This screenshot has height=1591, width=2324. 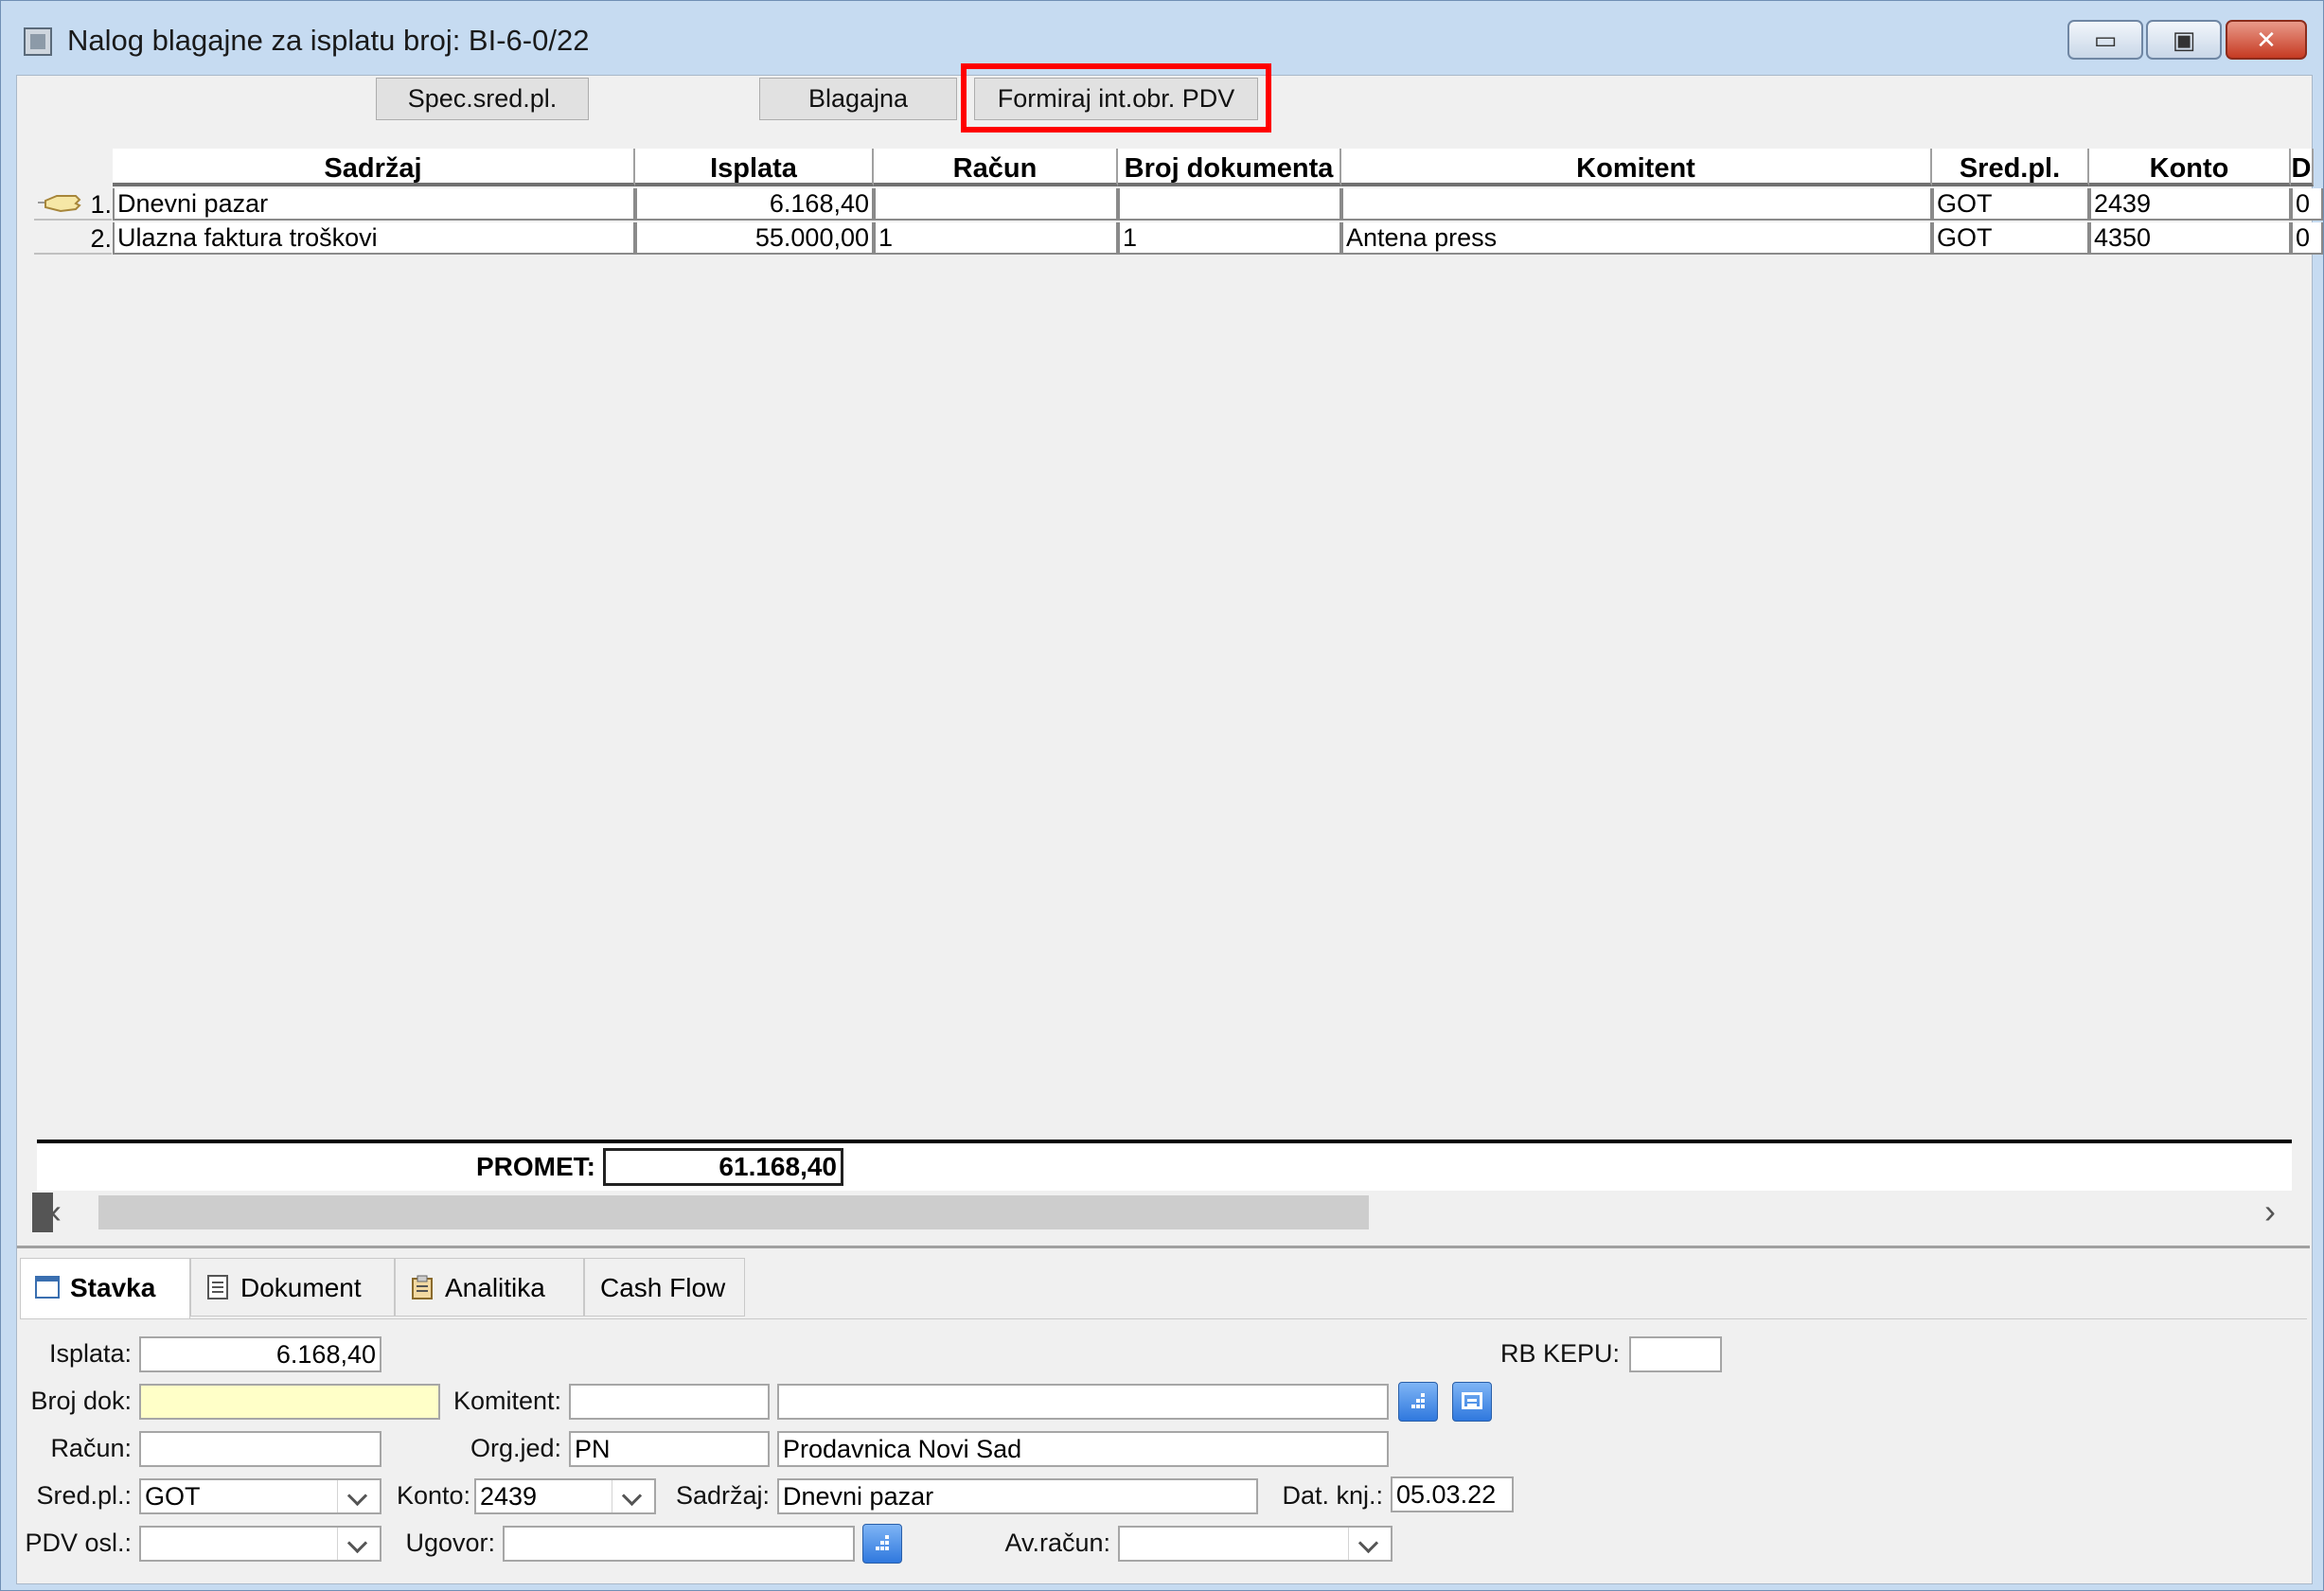 I want to click on broj-dok-field, so click(x=290, y=1402).